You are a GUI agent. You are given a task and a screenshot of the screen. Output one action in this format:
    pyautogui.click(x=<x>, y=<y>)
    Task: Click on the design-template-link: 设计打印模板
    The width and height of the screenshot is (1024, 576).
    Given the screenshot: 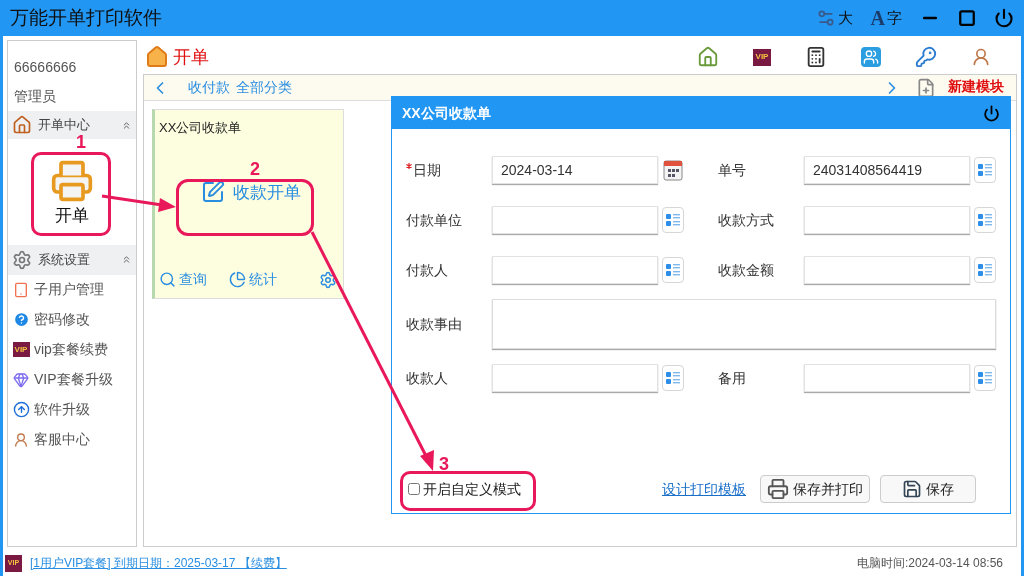 What is the action you would take?
    pyautogui.click(x=704, y=489)
    